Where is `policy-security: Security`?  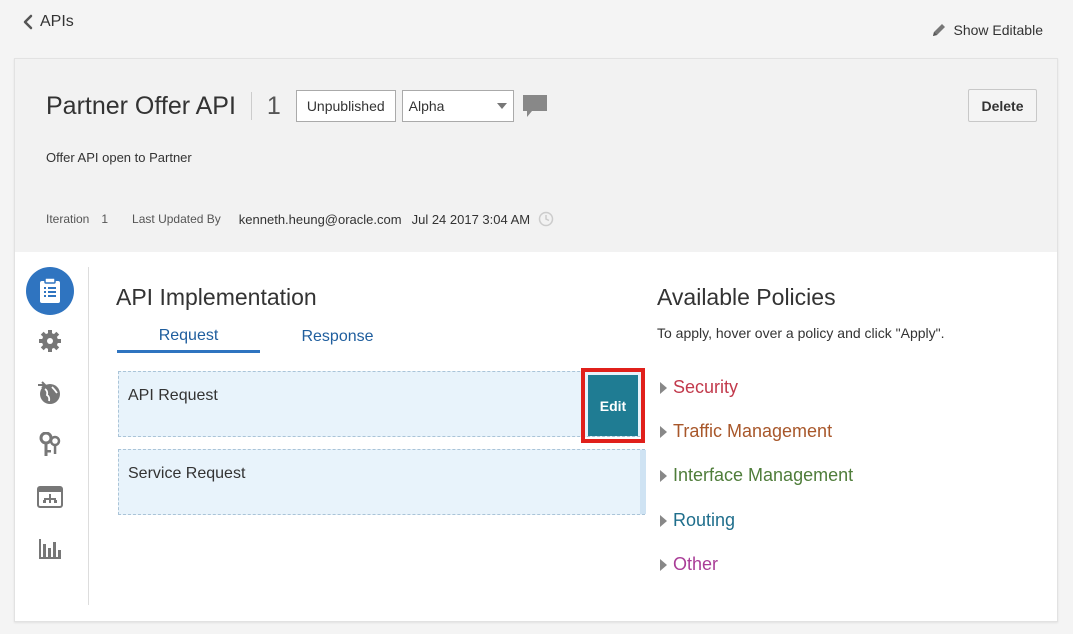 policy-security: Security is located at coordinates (699, 387).